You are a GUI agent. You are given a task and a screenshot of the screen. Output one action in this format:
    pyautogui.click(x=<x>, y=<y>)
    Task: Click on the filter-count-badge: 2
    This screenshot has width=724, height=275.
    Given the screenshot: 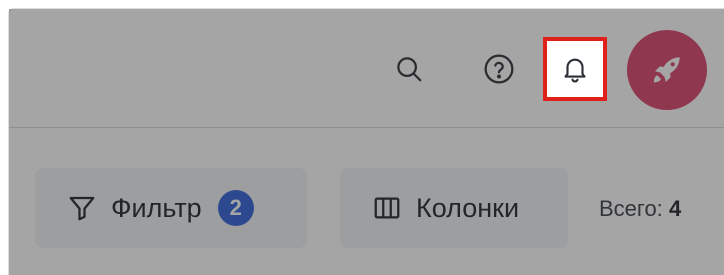 What is the action you would take?
    pyautogui.click(x=235, y=208)
    